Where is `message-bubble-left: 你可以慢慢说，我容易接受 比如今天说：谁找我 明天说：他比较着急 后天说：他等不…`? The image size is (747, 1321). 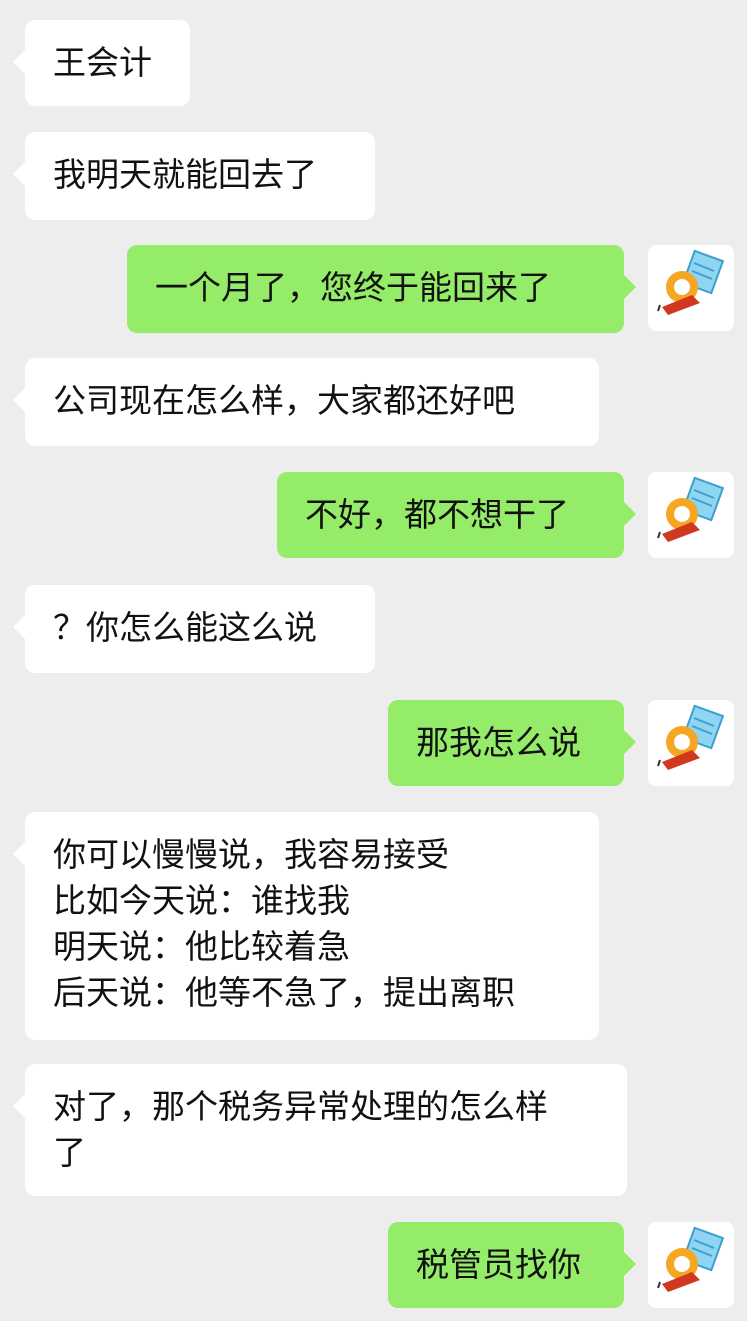
message-bubble-left: 你可以慢慢说，我容易接受 比如今天说：谁找我 明天说：他比较着急 后天说：他等不… is located at coordinates (306, 926).